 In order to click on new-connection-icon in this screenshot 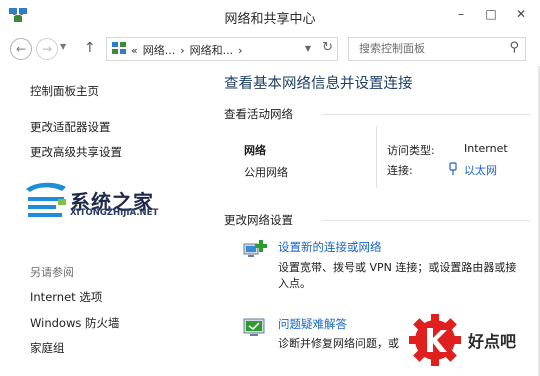, I will do `click(255, 248)`.